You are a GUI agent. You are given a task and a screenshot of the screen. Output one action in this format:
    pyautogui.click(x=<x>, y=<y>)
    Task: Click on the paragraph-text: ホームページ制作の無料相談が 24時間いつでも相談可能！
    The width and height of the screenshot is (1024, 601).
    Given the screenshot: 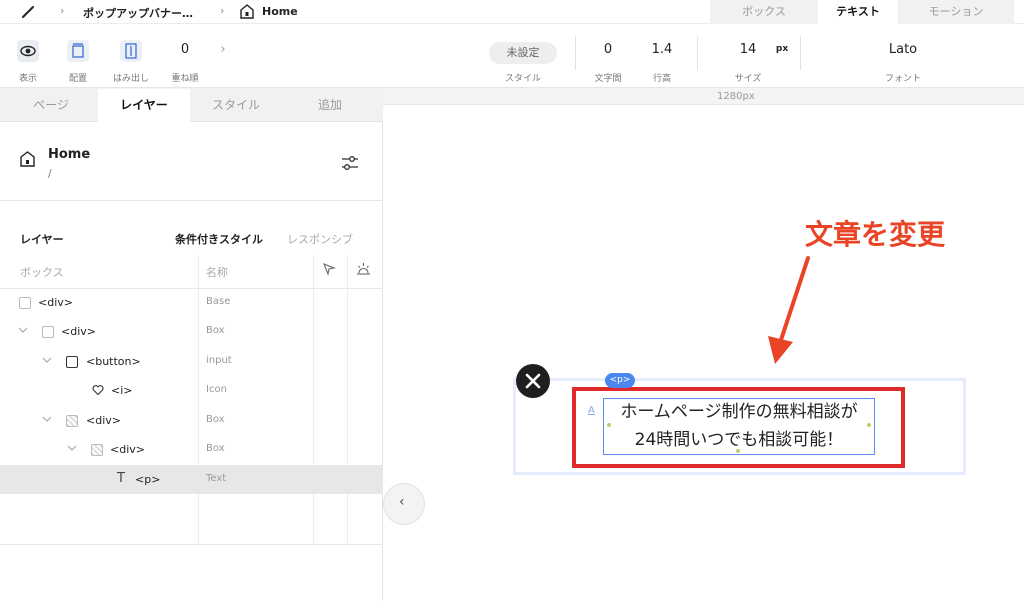 What is the action you would take?
    pyautogui.click(x=739, y=426)
    